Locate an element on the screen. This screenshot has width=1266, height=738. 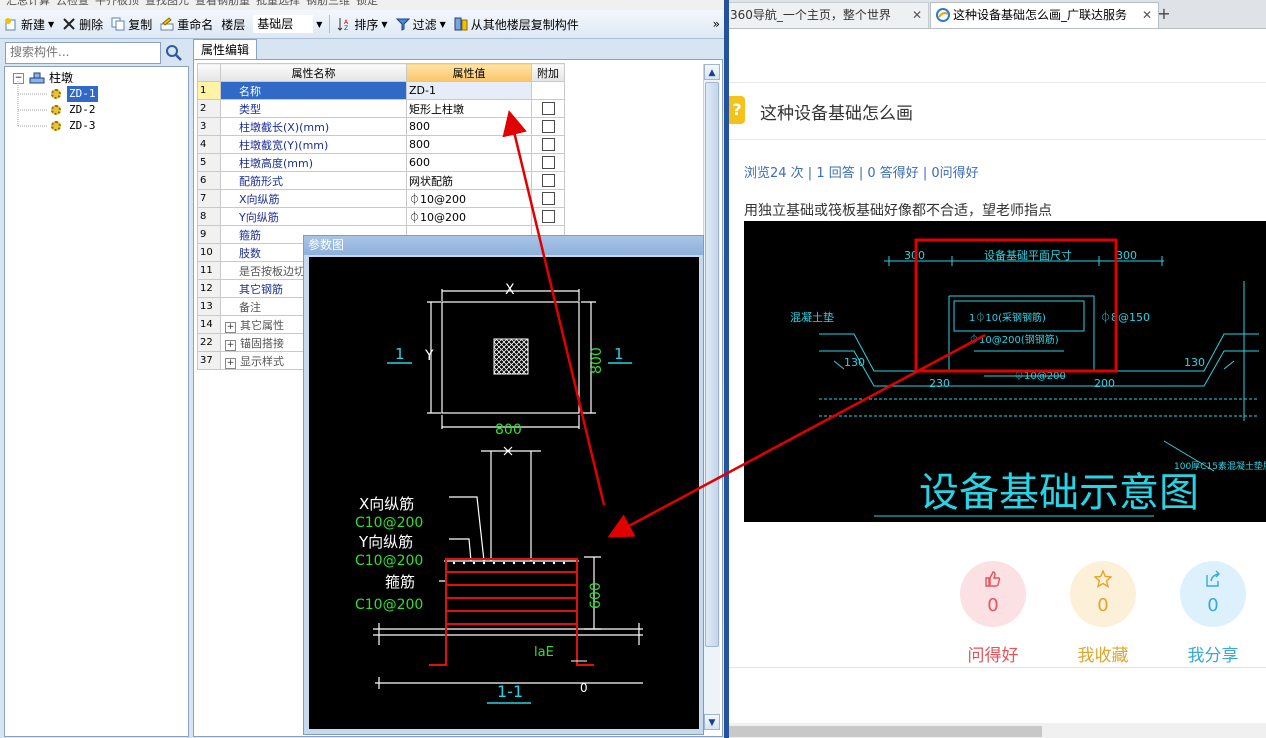
row-index: 14 is located at coordinates (209, 324).